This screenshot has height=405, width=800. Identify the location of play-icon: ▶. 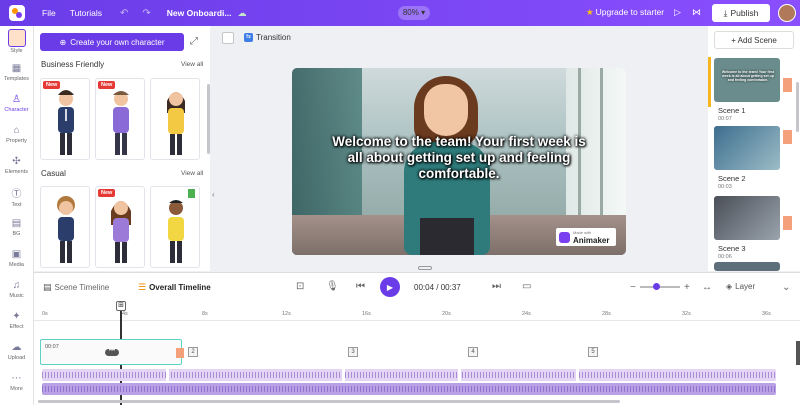
(390, 287).